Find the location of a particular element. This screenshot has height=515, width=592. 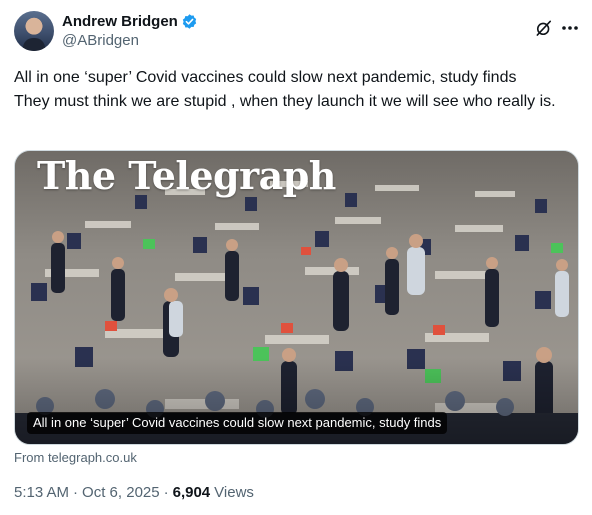

avatar is located at coordinates (34, 31).